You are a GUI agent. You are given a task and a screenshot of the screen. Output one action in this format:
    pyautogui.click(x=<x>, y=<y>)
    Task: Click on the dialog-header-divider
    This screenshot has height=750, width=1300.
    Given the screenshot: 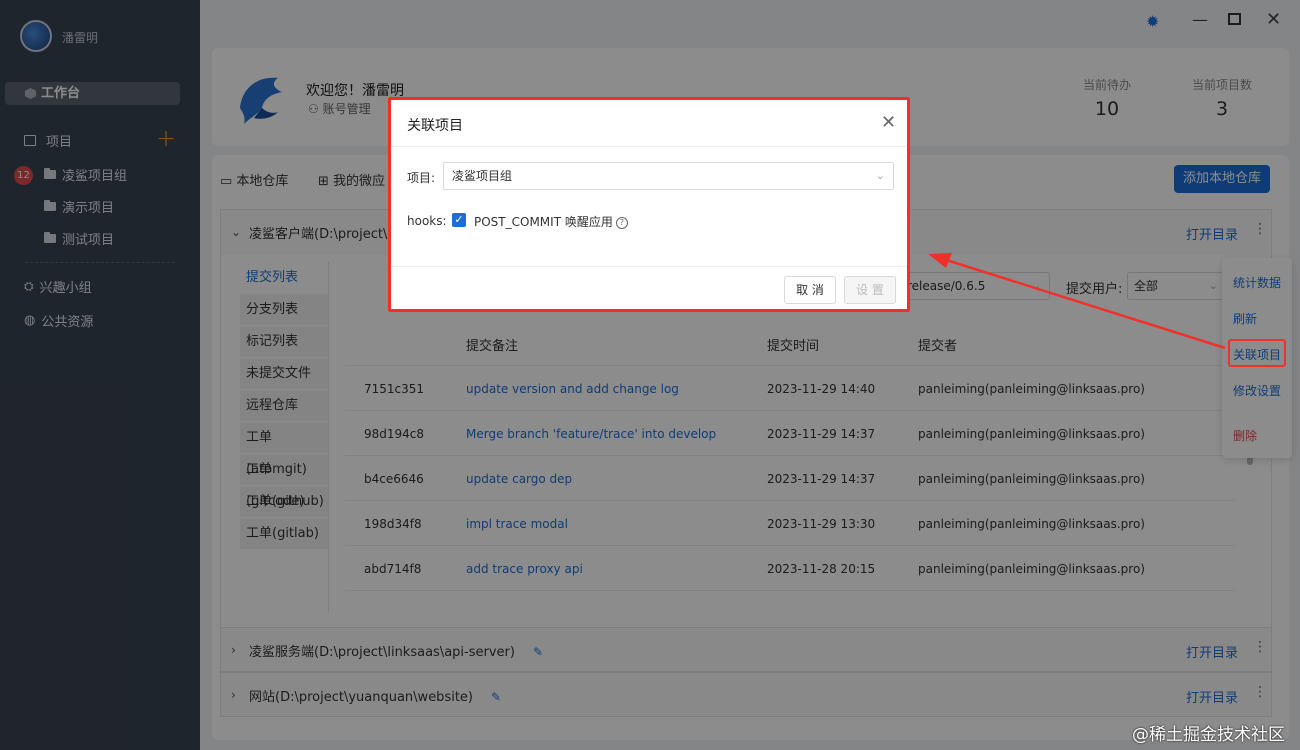 What is the action you would take?
    pyautogui.click(x=649, y=146)
    